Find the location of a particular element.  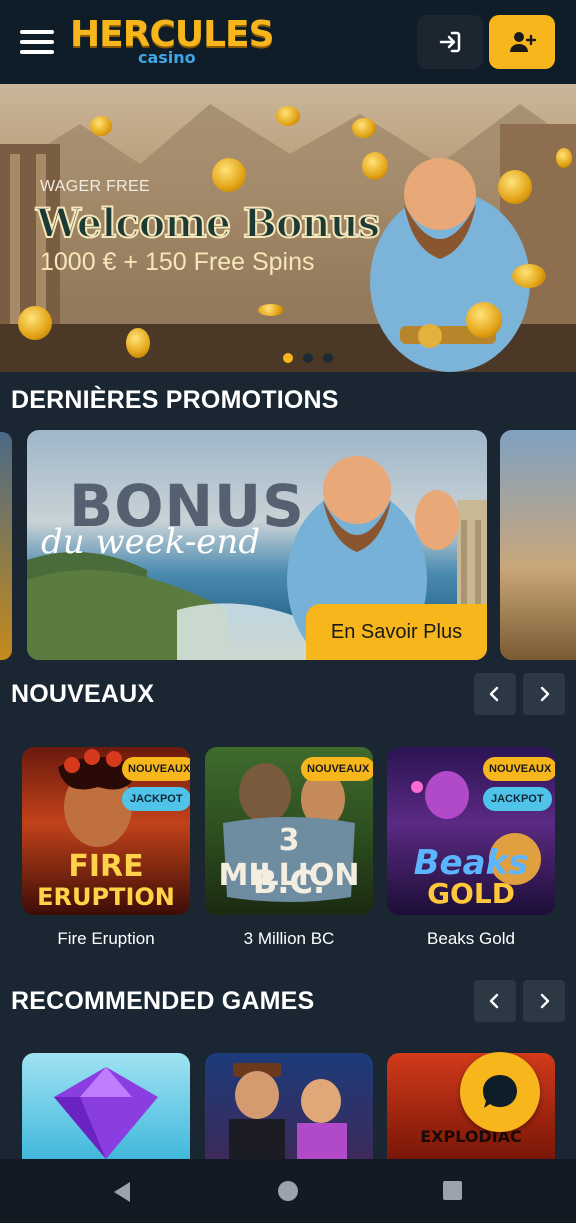

home-icon is located at coordinates (288, 1191).